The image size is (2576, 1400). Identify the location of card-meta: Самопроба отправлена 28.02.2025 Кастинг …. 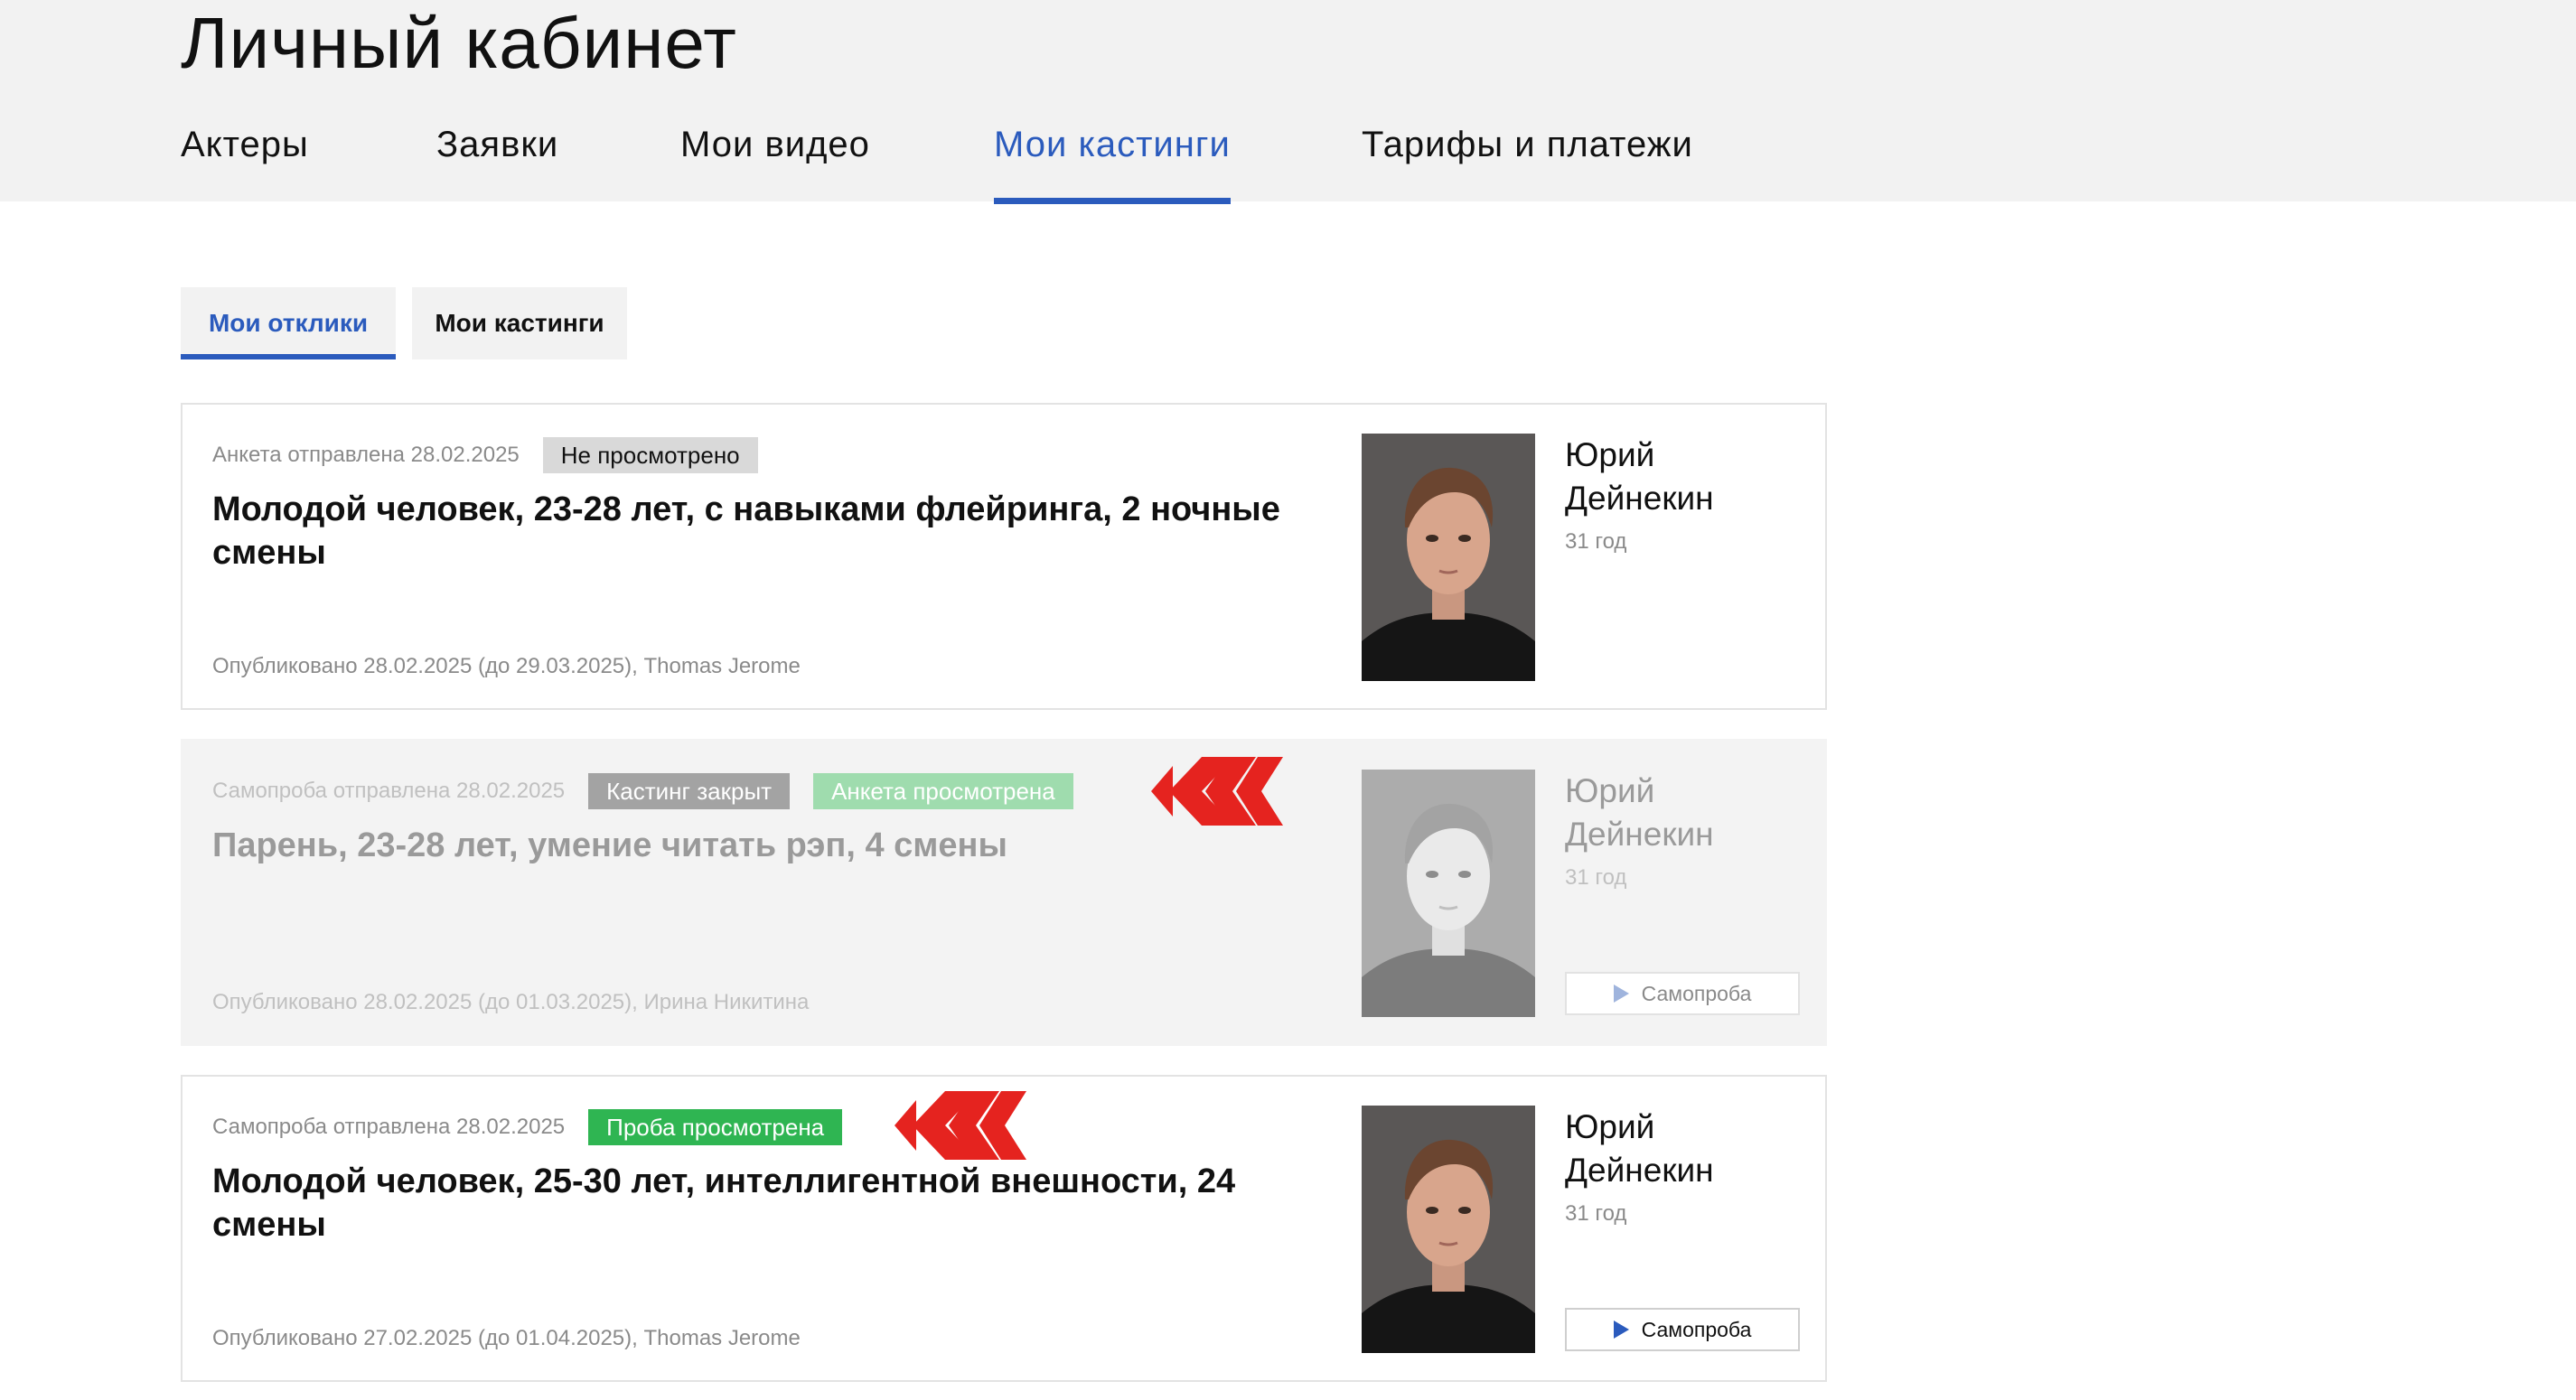
(654, 791).